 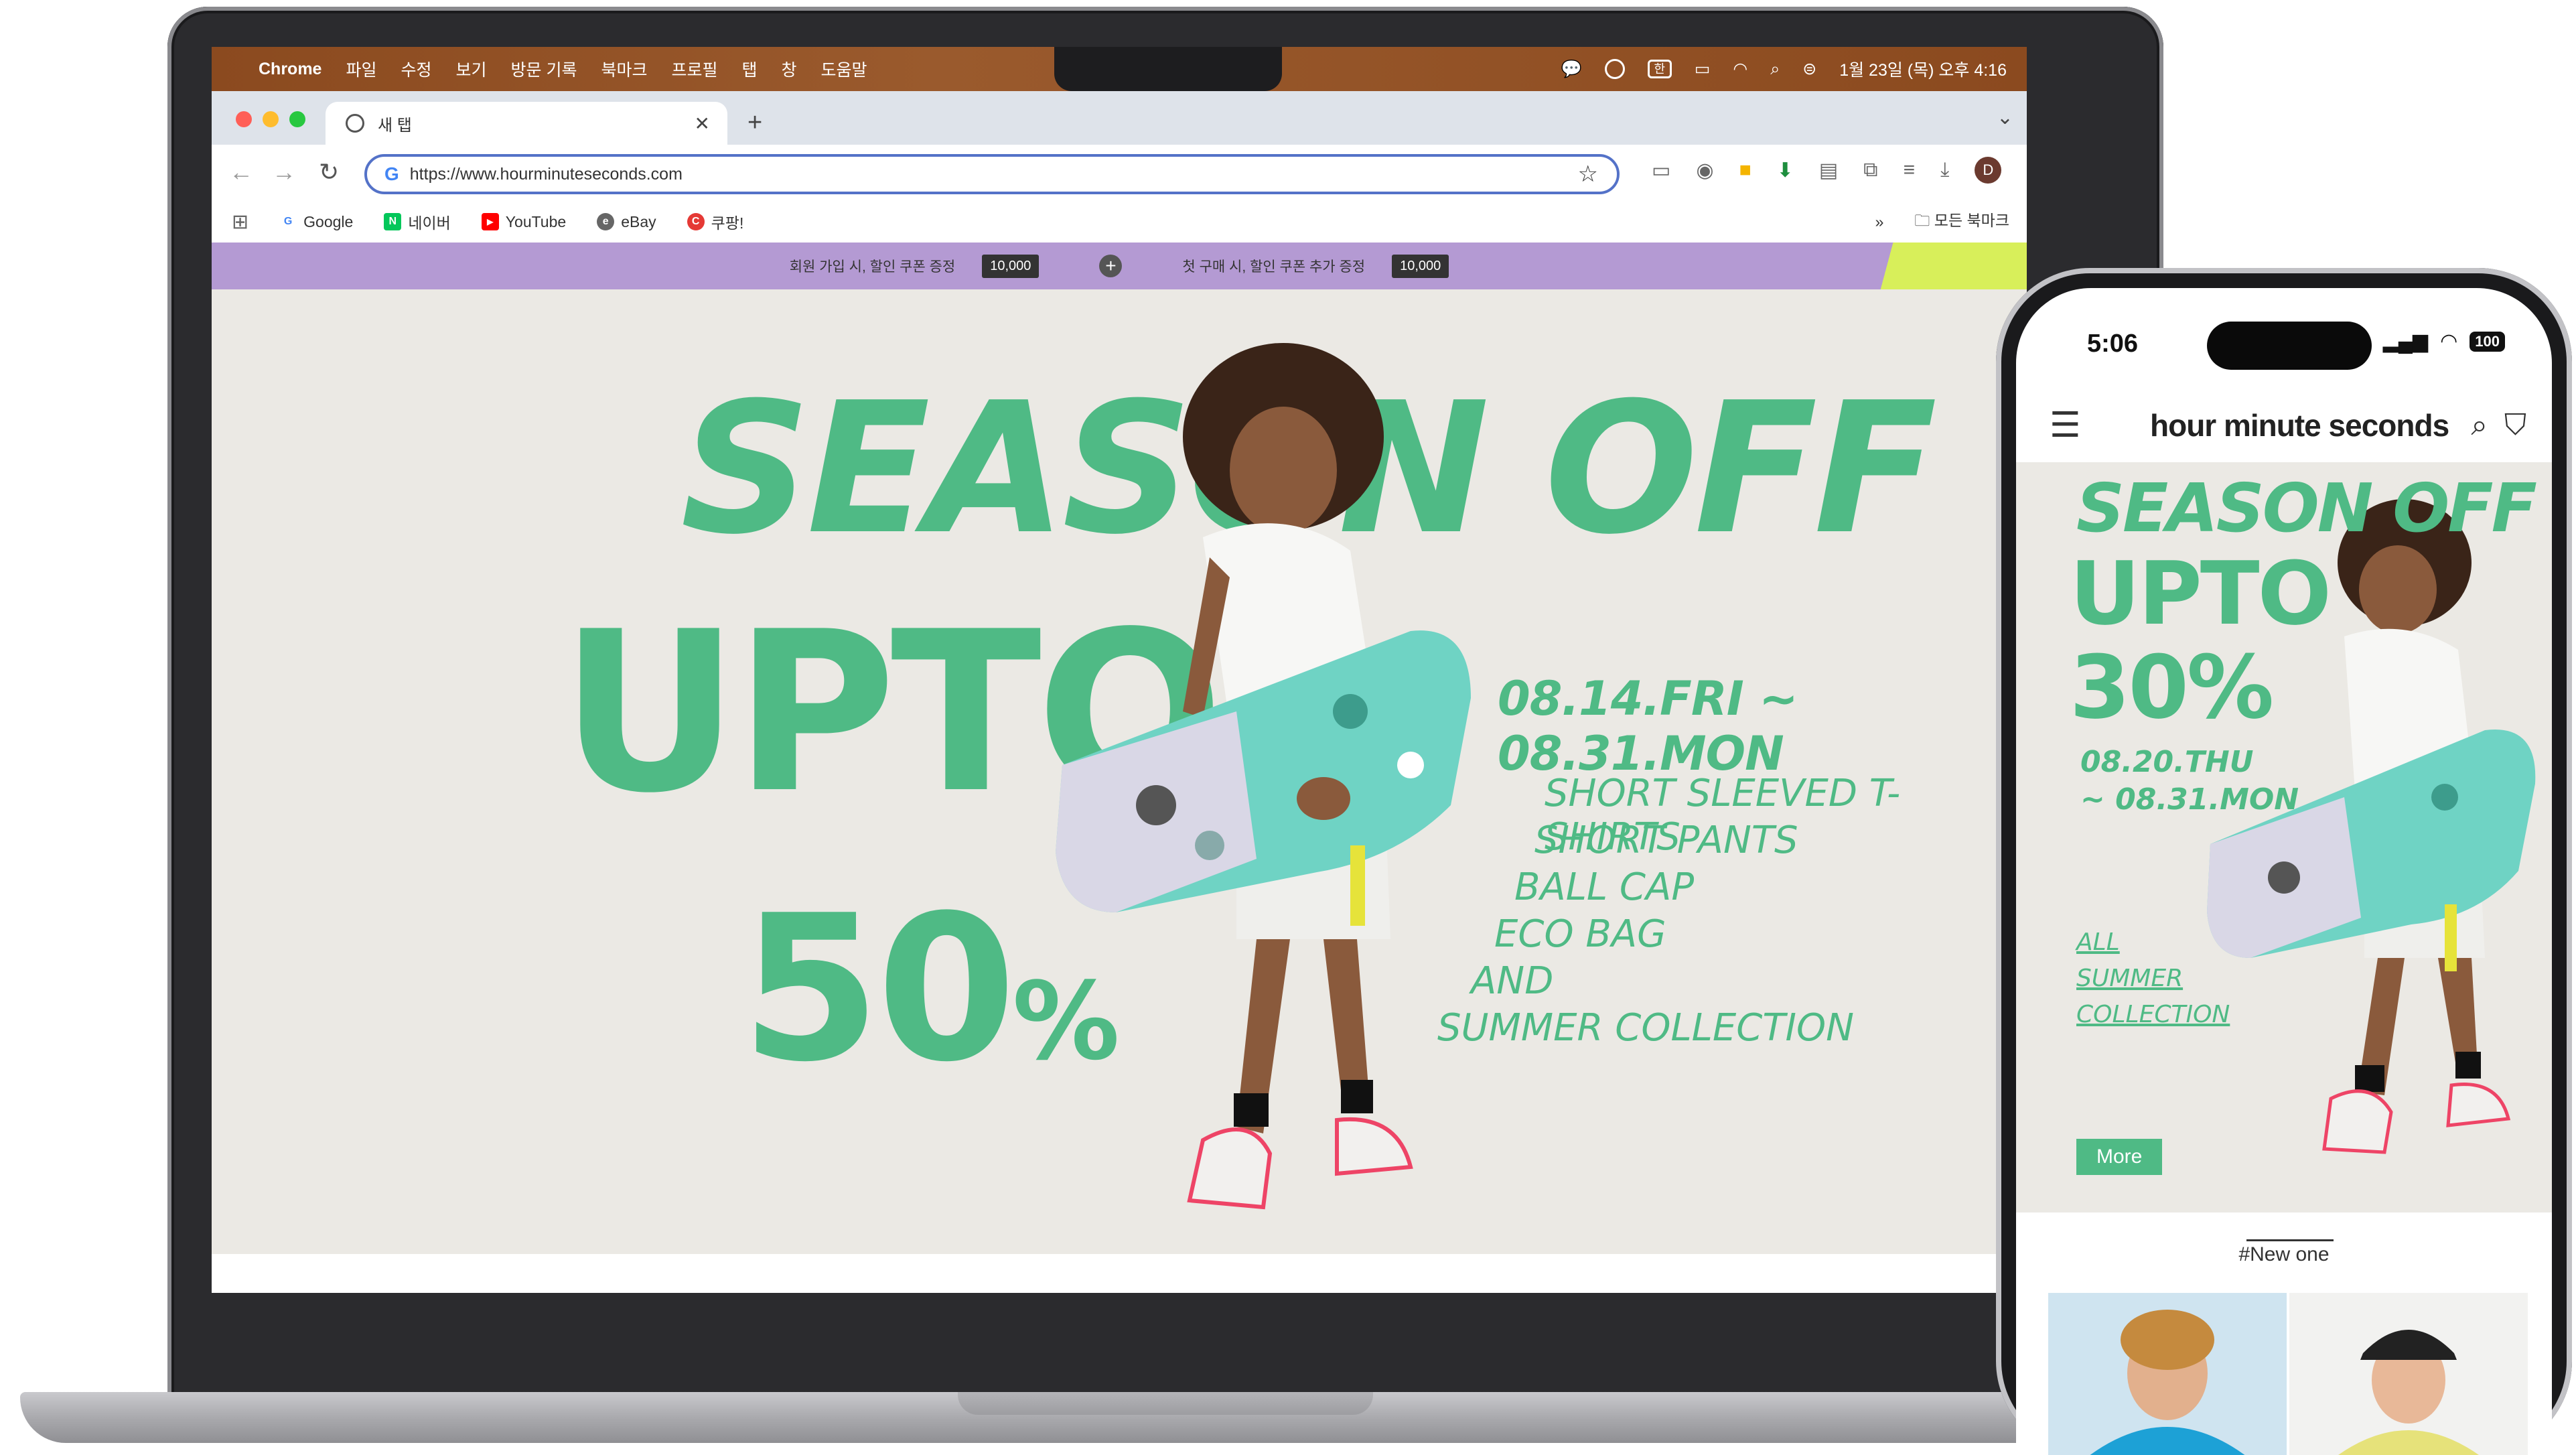 I want to click on back-button: ←, so click(x=241, y=172).